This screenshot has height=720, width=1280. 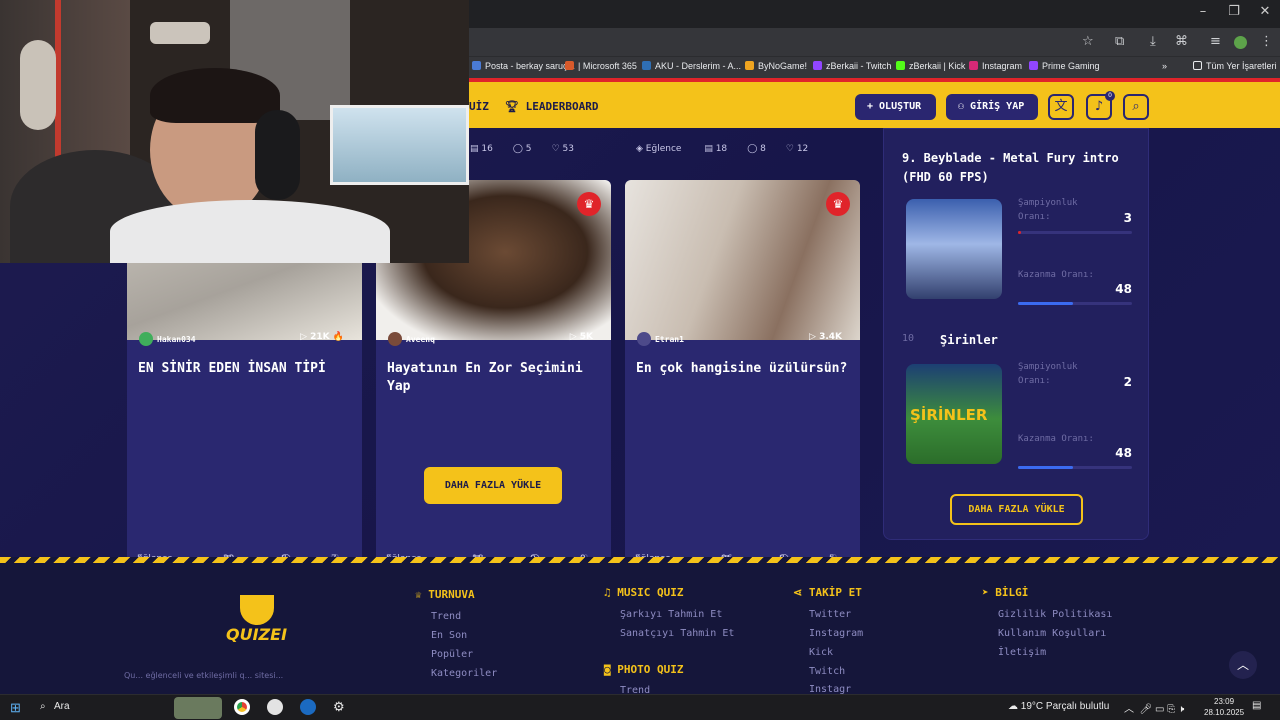 I want to click on clock: 23:09 28.10.2025, so click(x=1224, y=707).